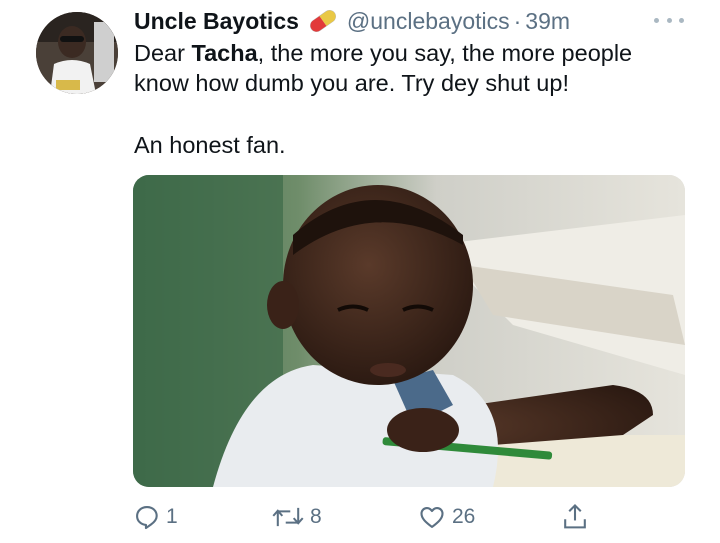  Describe the element at coordinates (445, 53) in the screenshot. I see `text-line1-rest: , the more you say, the more people` at that location.